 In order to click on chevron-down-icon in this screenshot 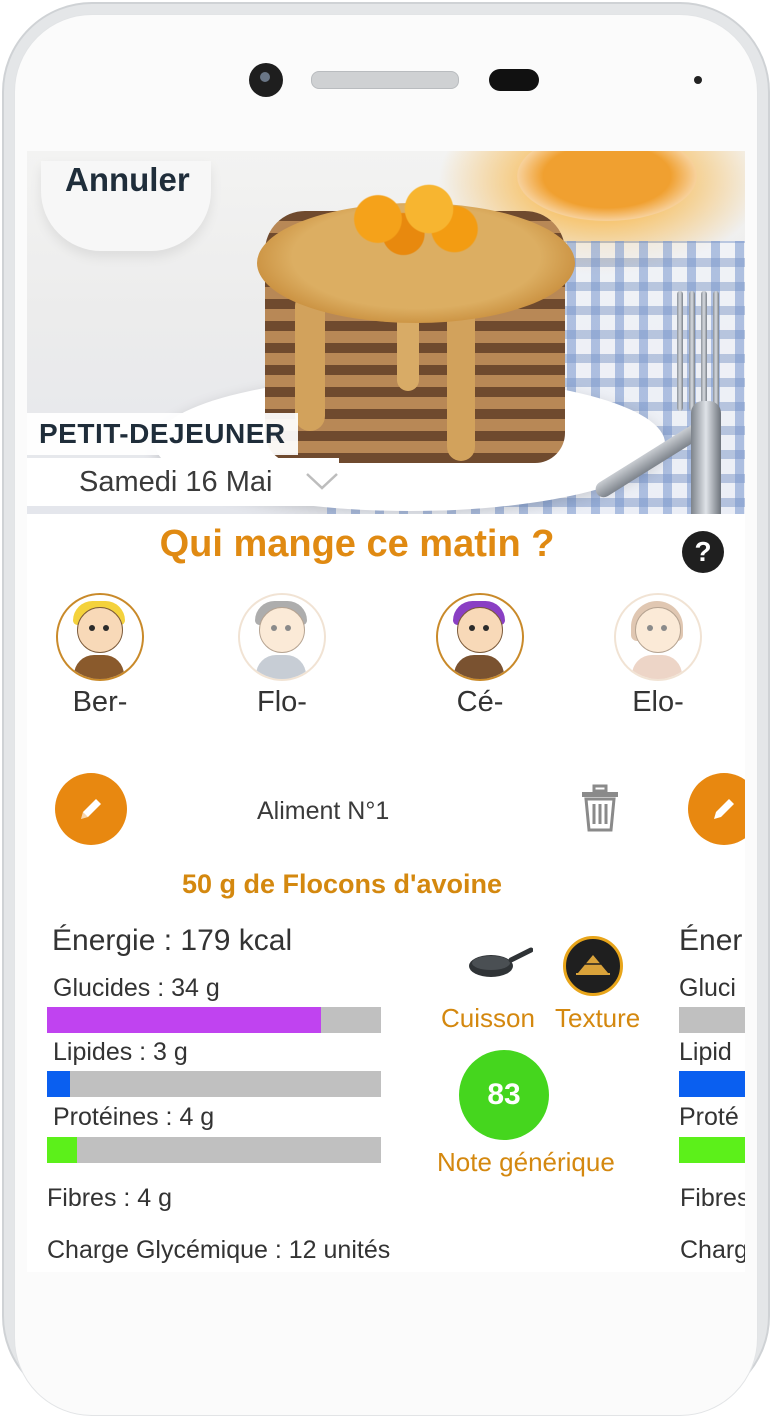, I will do `click(322, 481)`.